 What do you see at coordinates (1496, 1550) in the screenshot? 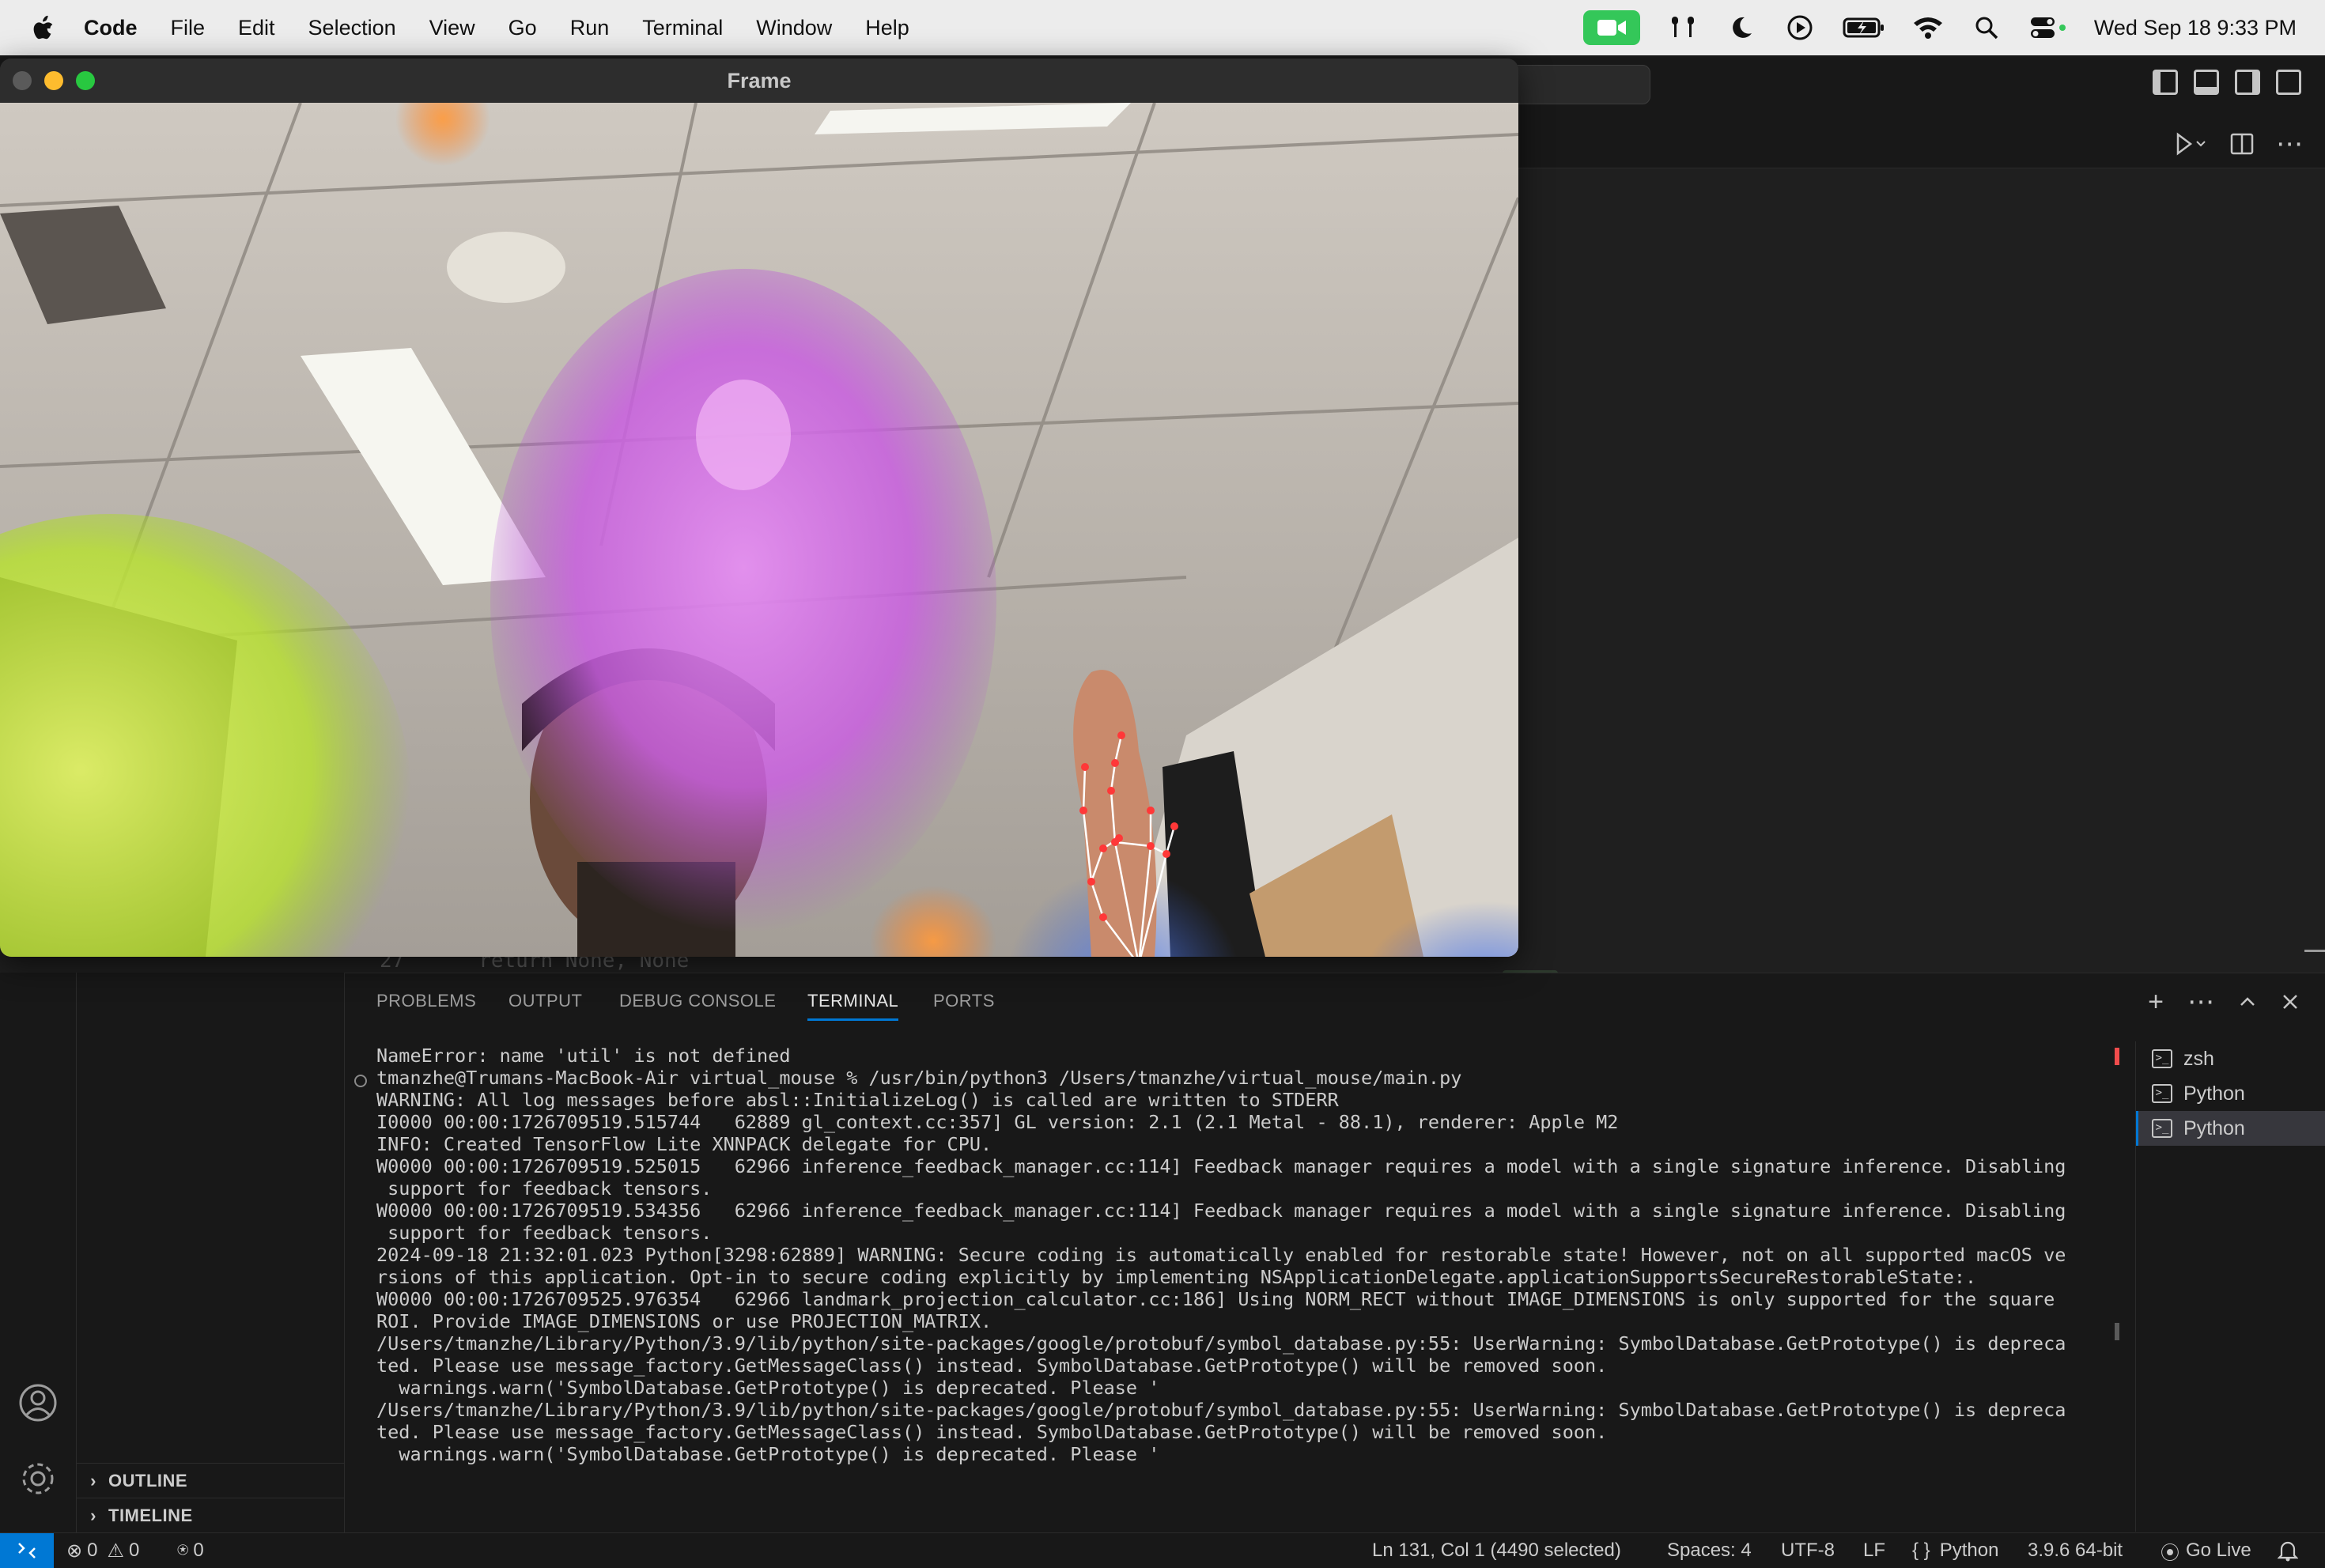
I see `cursor-position: Ln 131, Col 1 (4490 selected)` at bounding box center [1496, 1550].